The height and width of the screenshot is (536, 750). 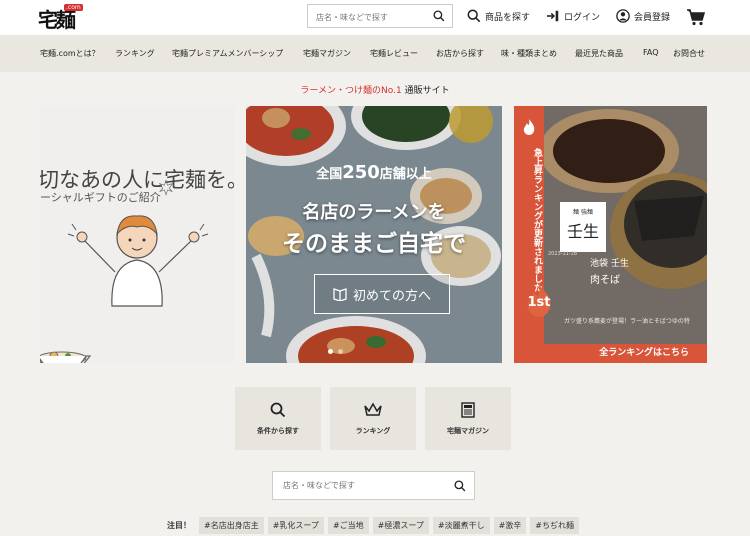 What do you see at coordinates (227, 53) in the screenshot?
I see `nav-item-premium: 宅麺プレミアムメンバーシップ` at bounding box center [227, 53].